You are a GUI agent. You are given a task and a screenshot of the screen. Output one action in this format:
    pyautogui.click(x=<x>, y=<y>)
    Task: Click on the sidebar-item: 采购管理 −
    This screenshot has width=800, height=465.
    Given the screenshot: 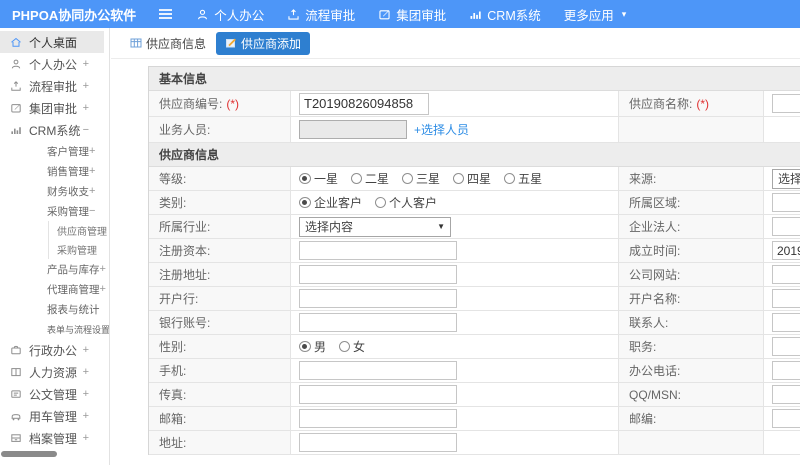 What is the action you would take?
    pyautogui.click(x=52, y=211)
    